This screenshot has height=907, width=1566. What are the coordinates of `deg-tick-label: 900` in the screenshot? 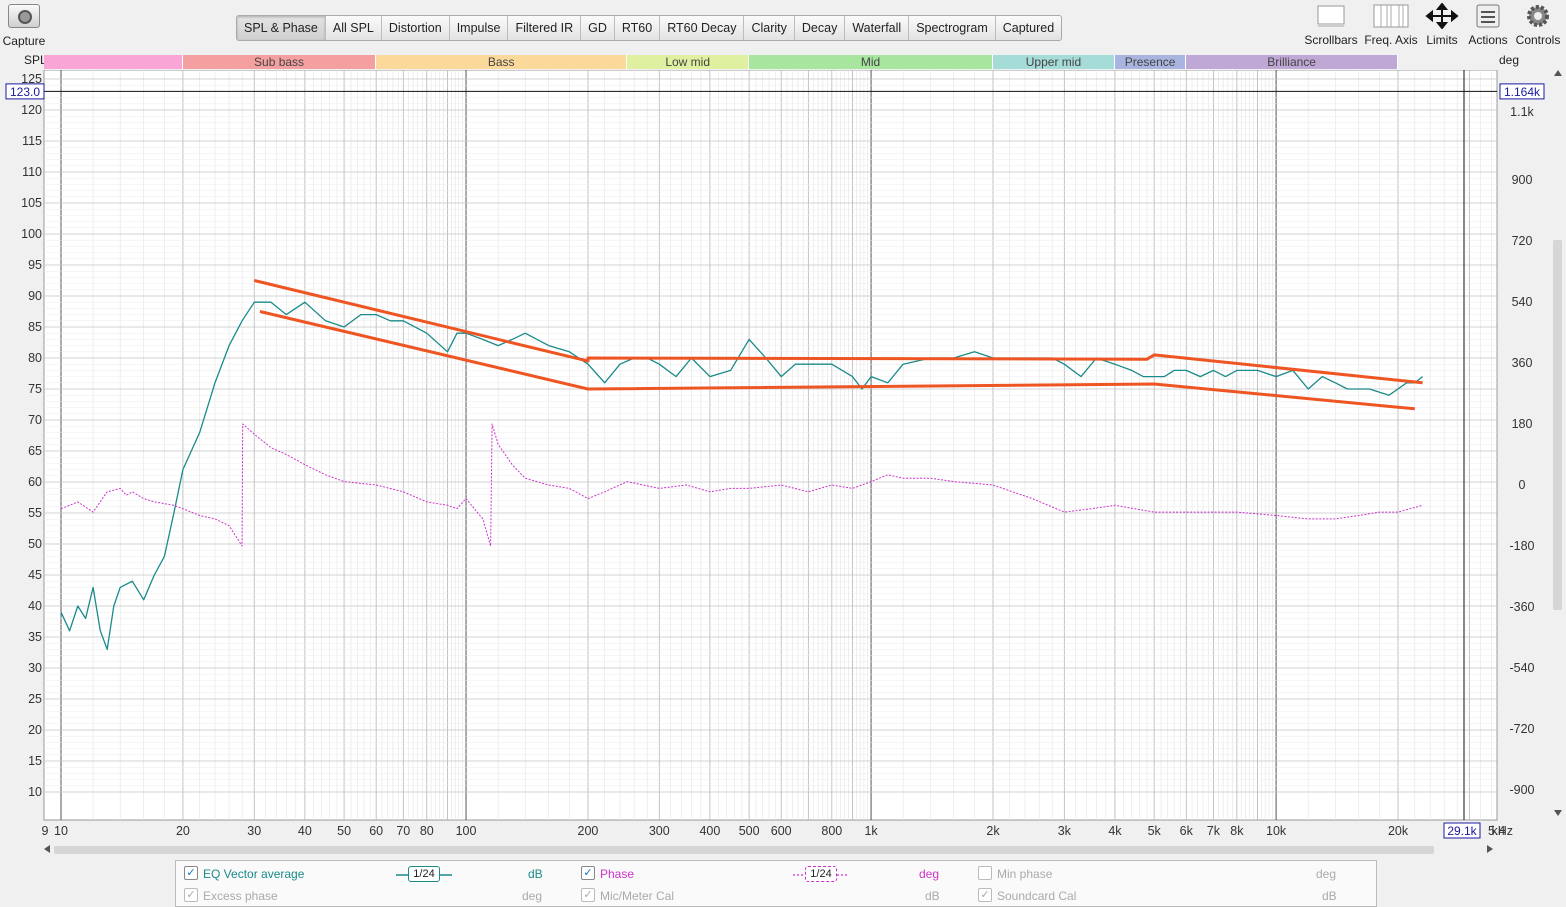 It's located at (1522, 180).